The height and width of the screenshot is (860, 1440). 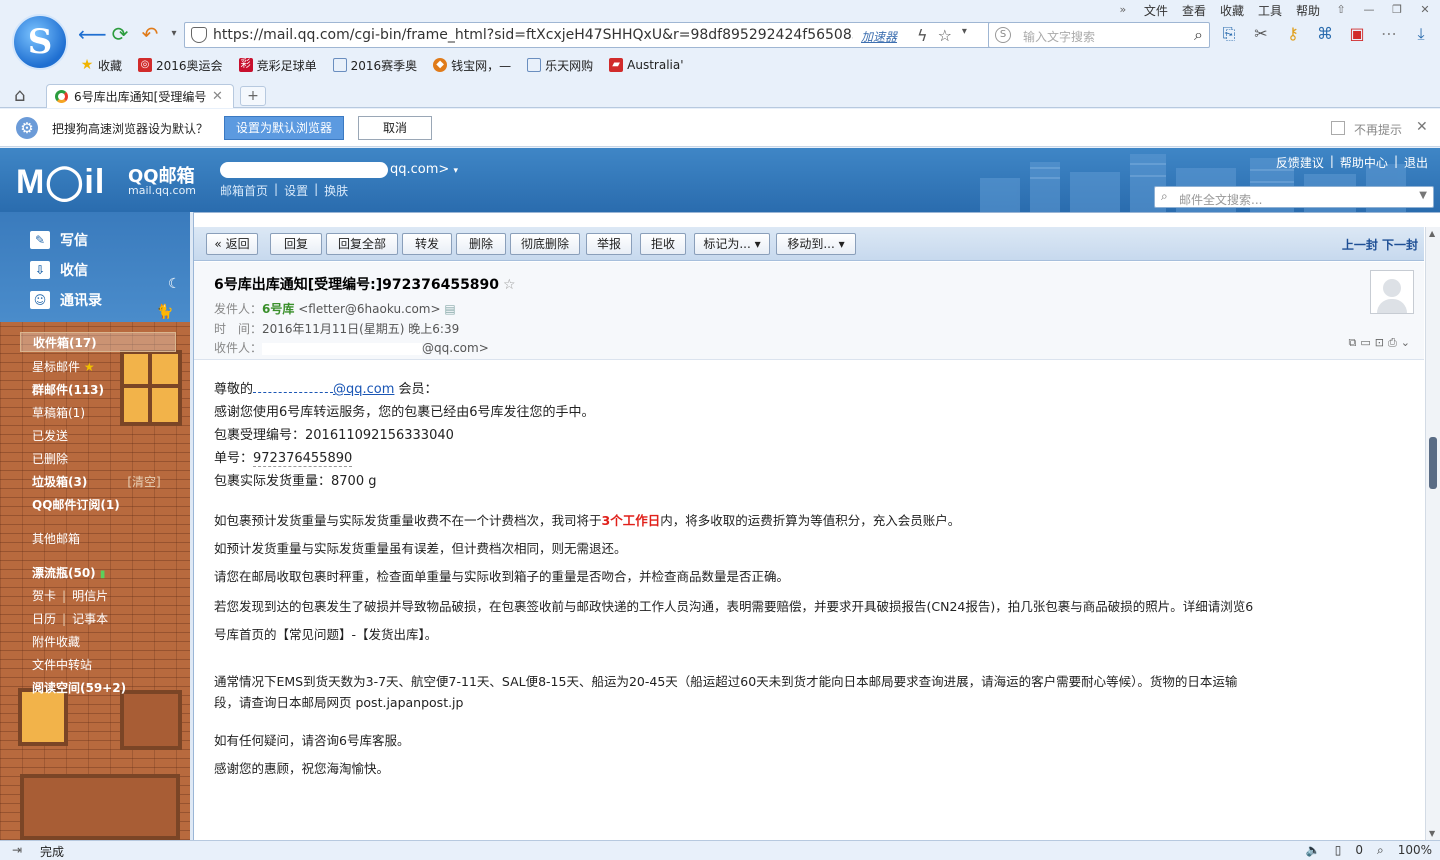 What do you see at coordinates (174, 34) in the screenshot?
I see `chevron-down-icon: ▾` at bounding box center [174, 34].